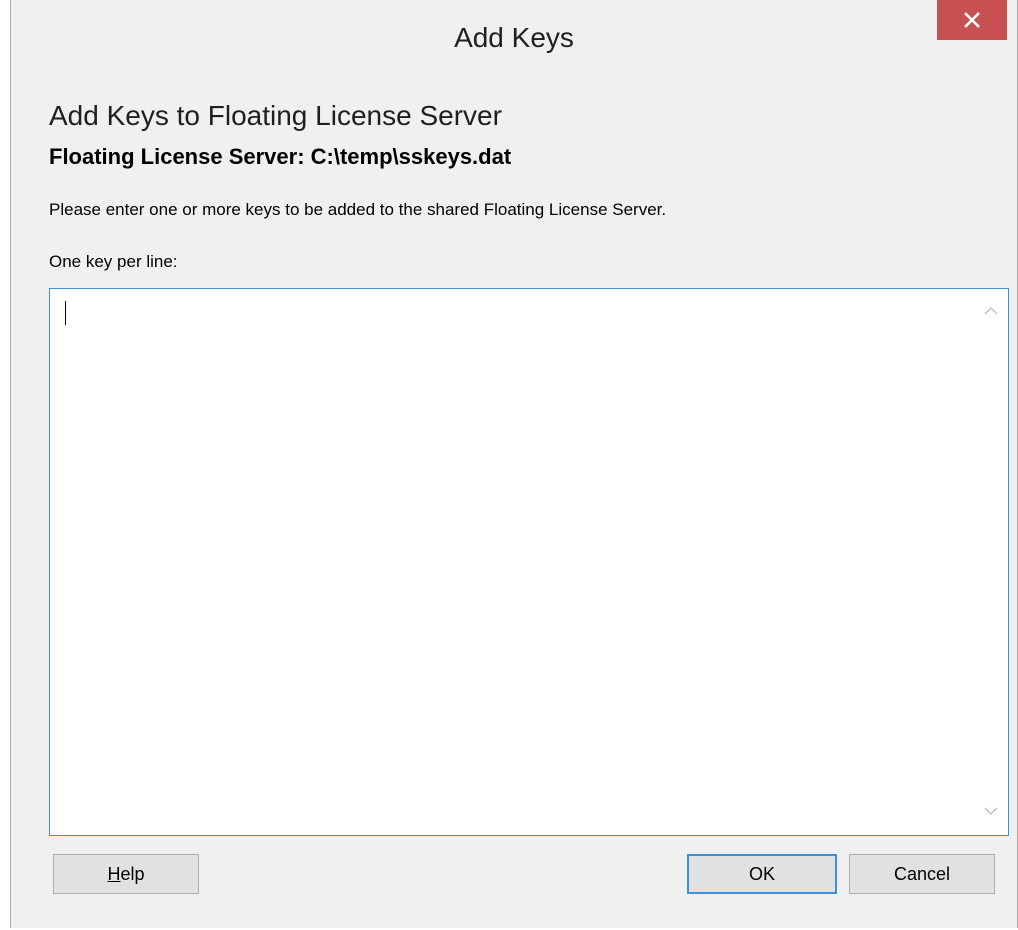 This screenshot has width=1018, height=930. Describe the element at coordinates (275, 115) in the screenshot. I see `dialog-heading: Add Keys to Floating License Server` at that location.